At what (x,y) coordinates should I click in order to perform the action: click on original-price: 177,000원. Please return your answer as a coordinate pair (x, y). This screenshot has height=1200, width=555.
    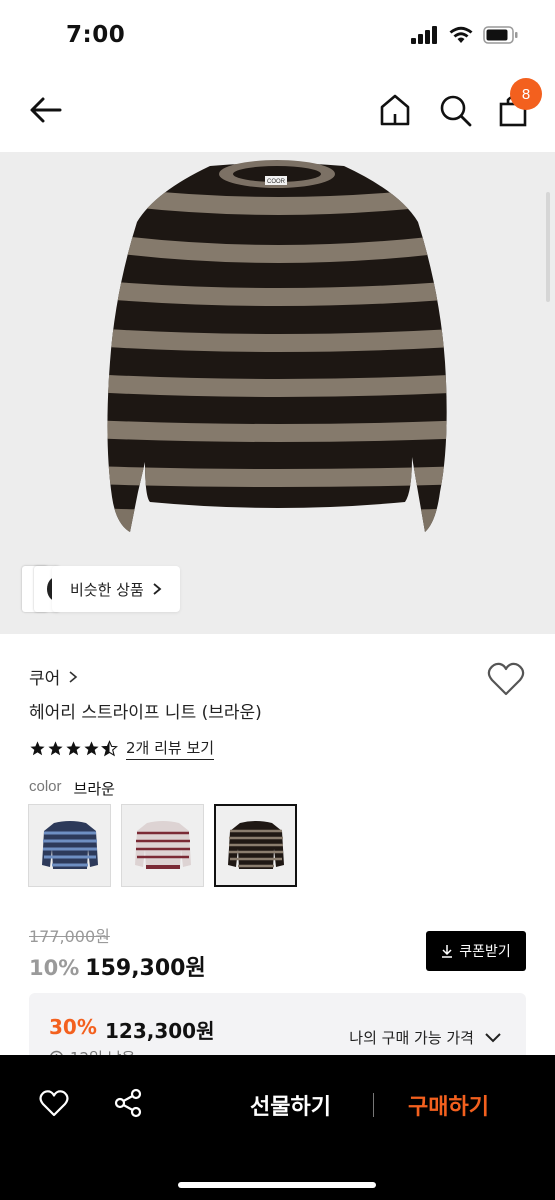
    Looking at the image, I should click on (69, 936).